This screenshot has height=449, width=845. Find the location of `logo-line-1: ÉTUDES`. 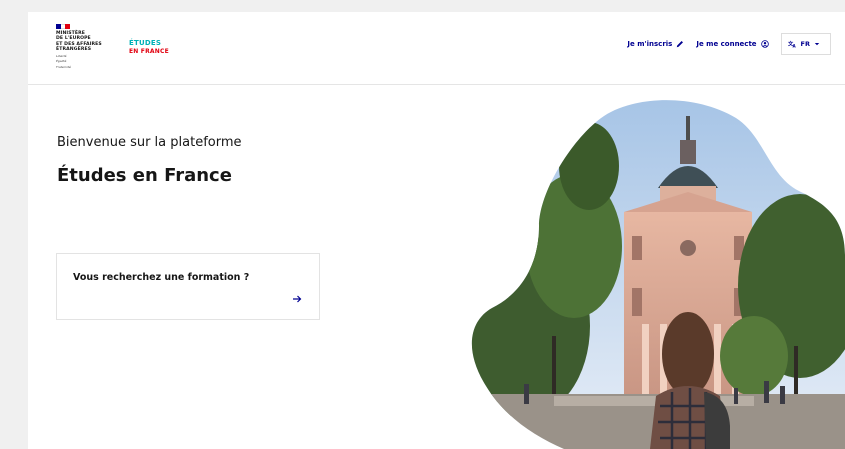

logo-line-1: ÉTUDES is located at coordinates (145, 43).